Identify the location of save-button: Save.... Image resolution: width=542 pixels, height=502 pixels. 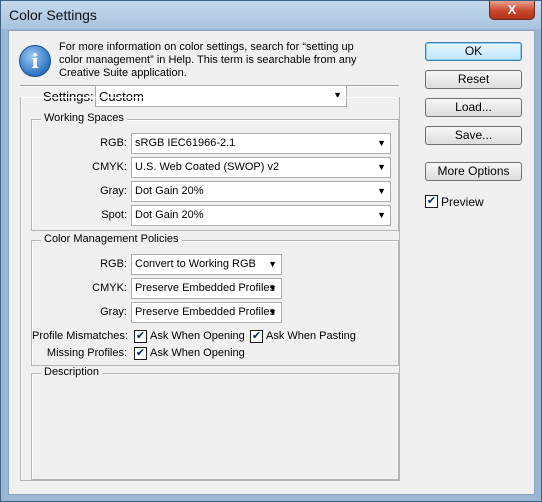
(473, 135).